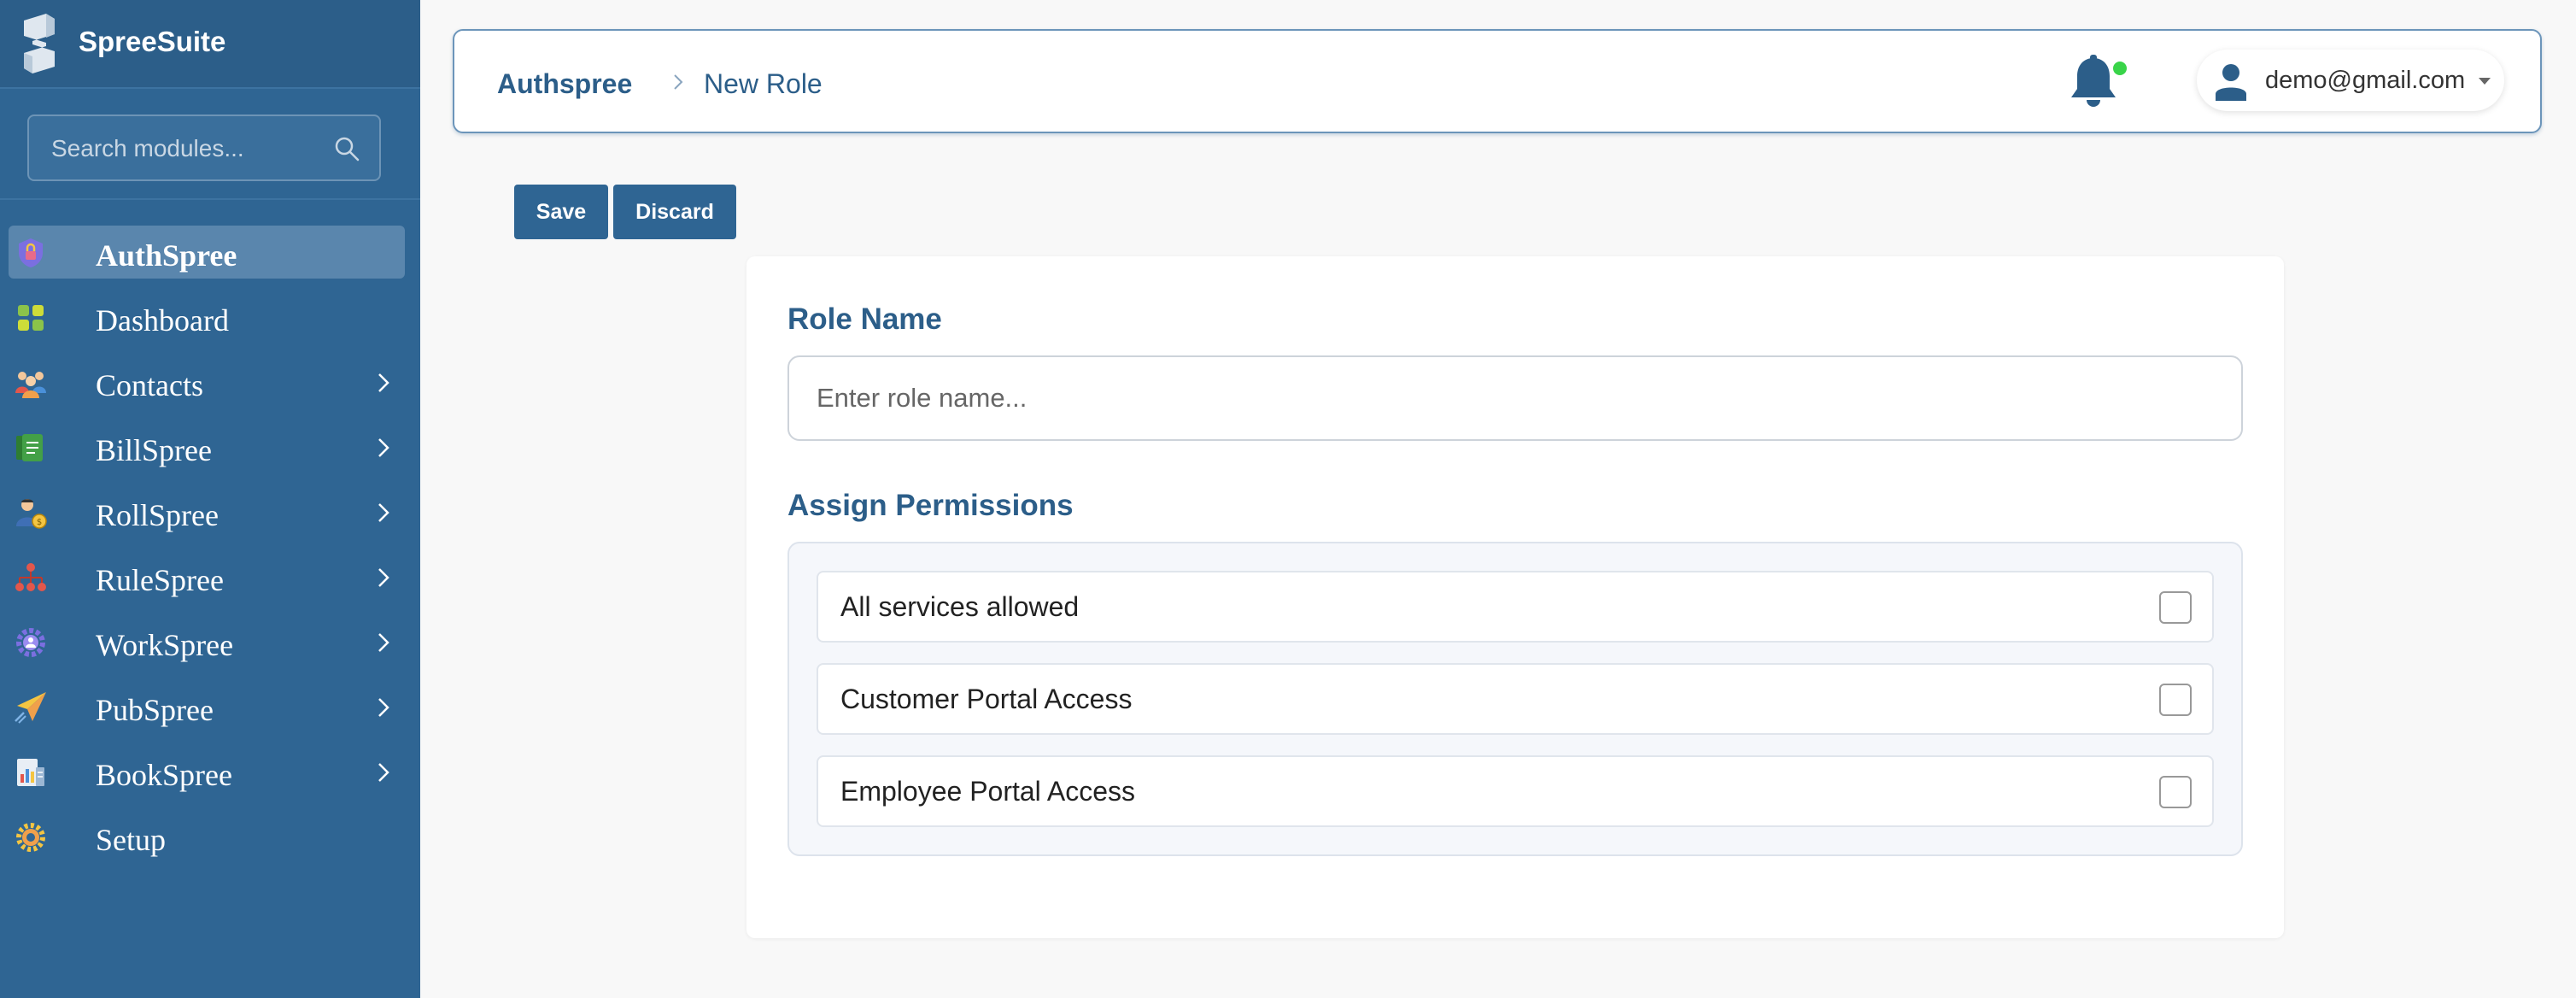  I want to click on permission-row: All services allowed, so click(1515, 607).